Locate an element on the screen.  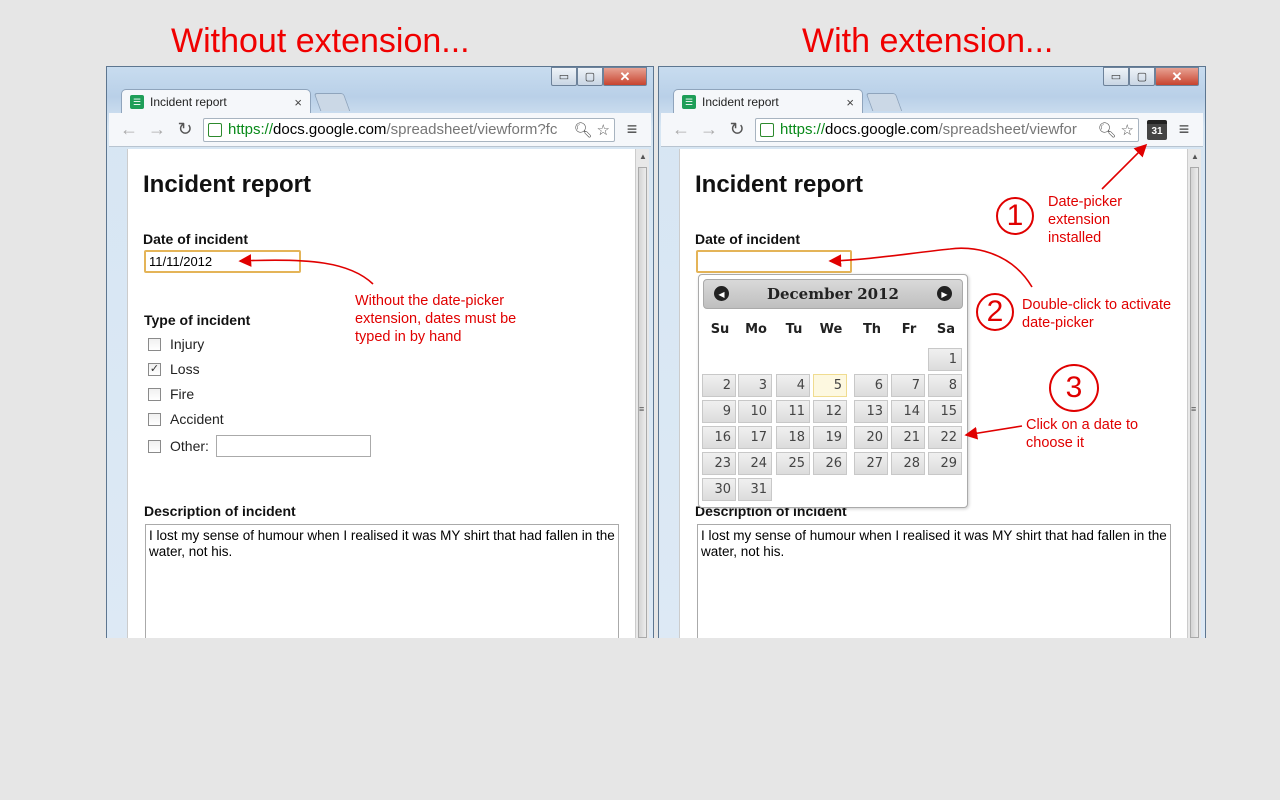
next-month-icon: ▶ is located at coordinates (944, 293).